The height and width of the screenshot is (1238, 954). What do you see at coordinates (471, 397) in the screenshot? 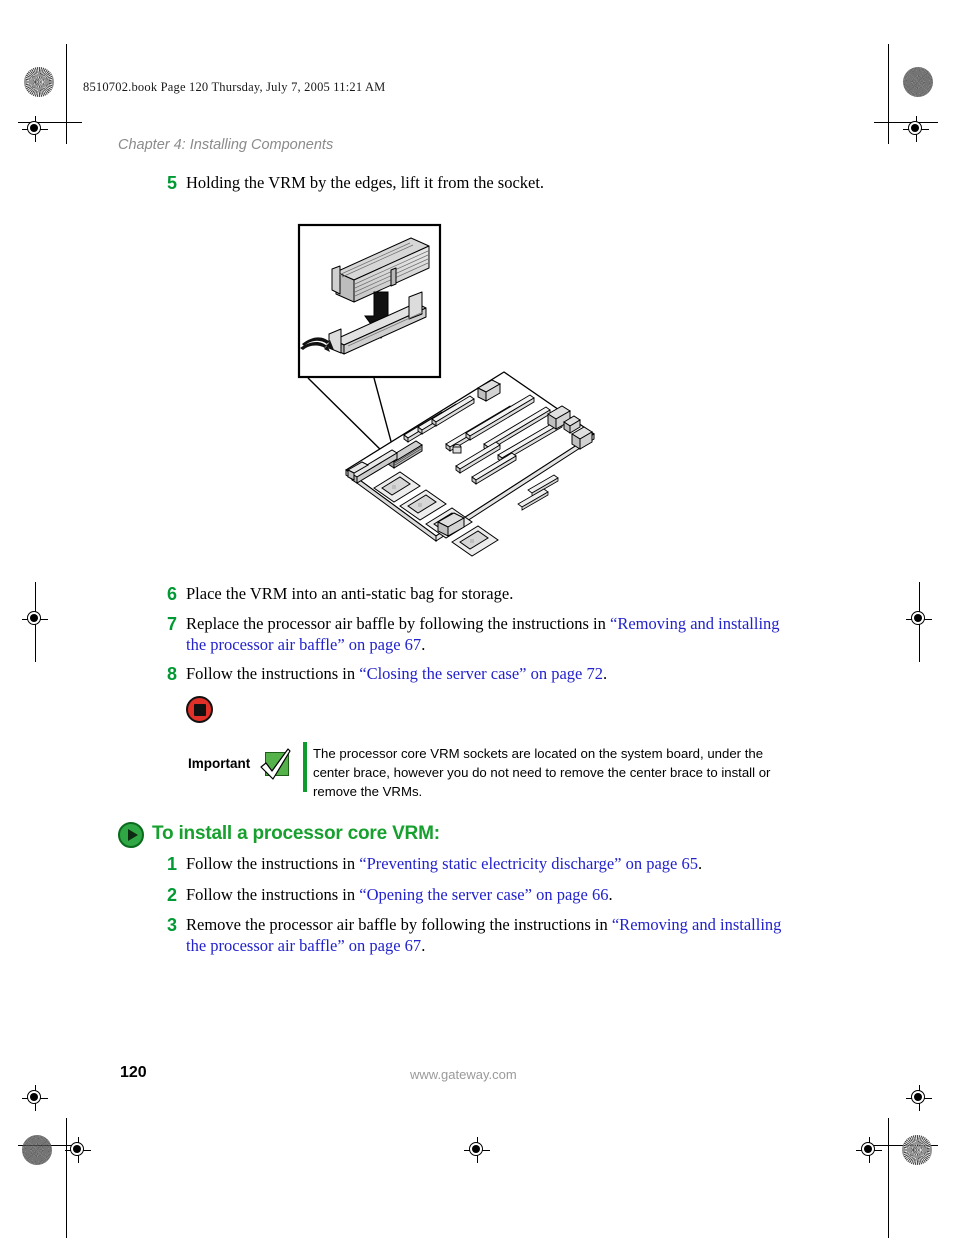
I see `vrm-removal-illustration` at bounding box center [471, 397].